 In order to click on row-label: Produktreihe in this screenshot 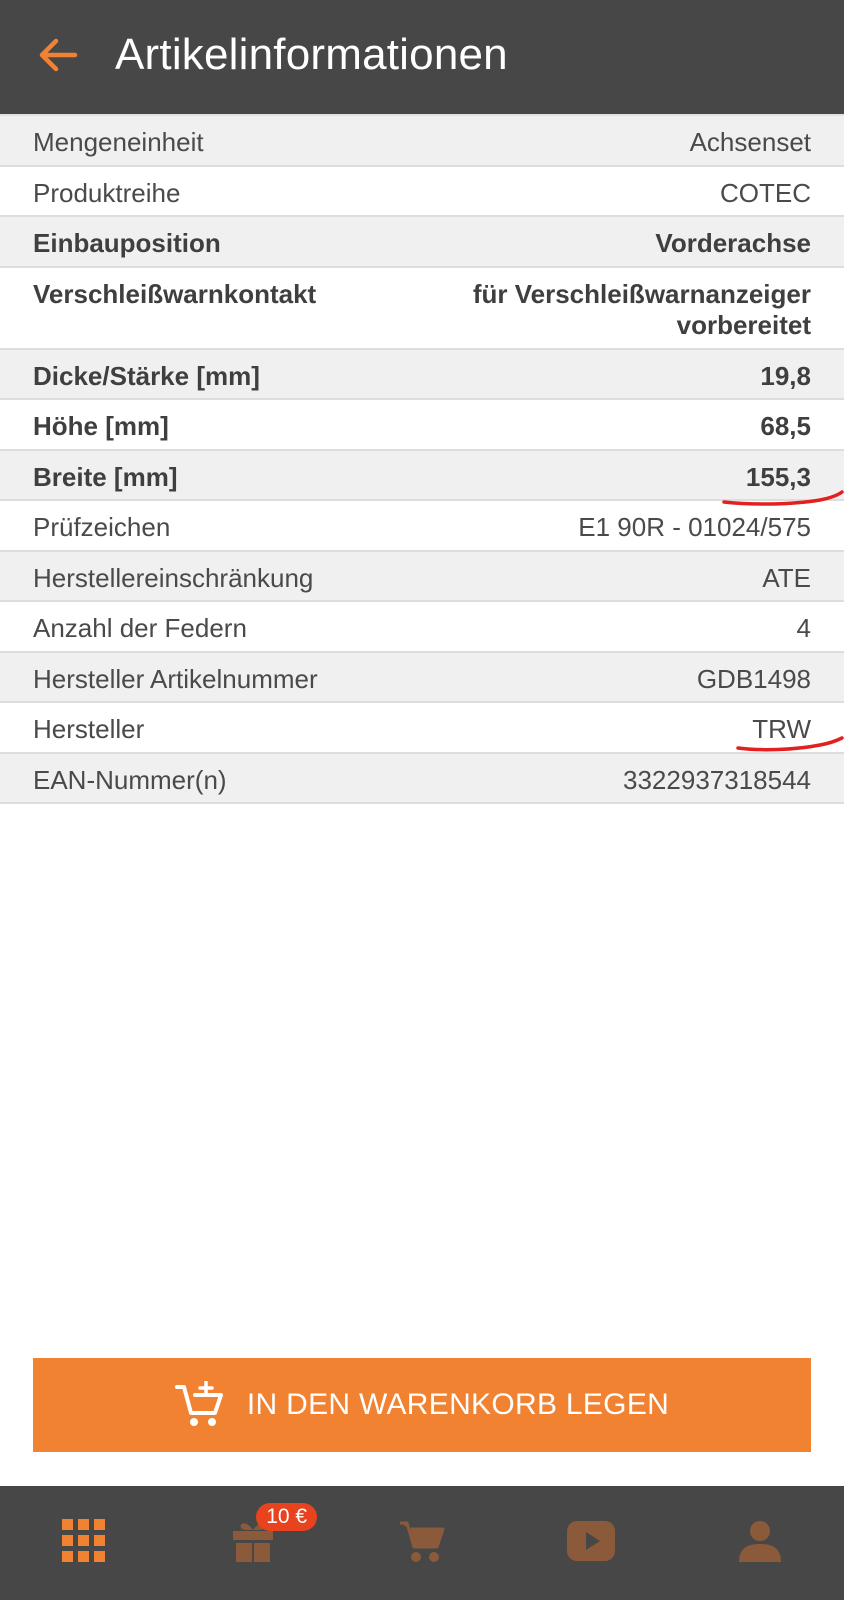, I will do `click(107, 192)`.